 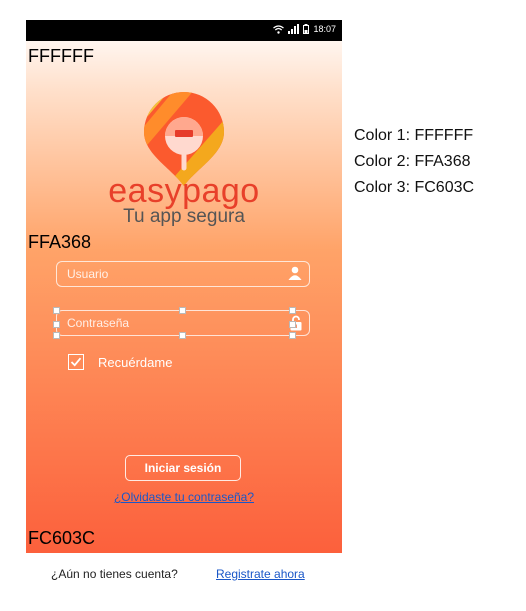 I want to click on password-input, so click(x=167, y=323).